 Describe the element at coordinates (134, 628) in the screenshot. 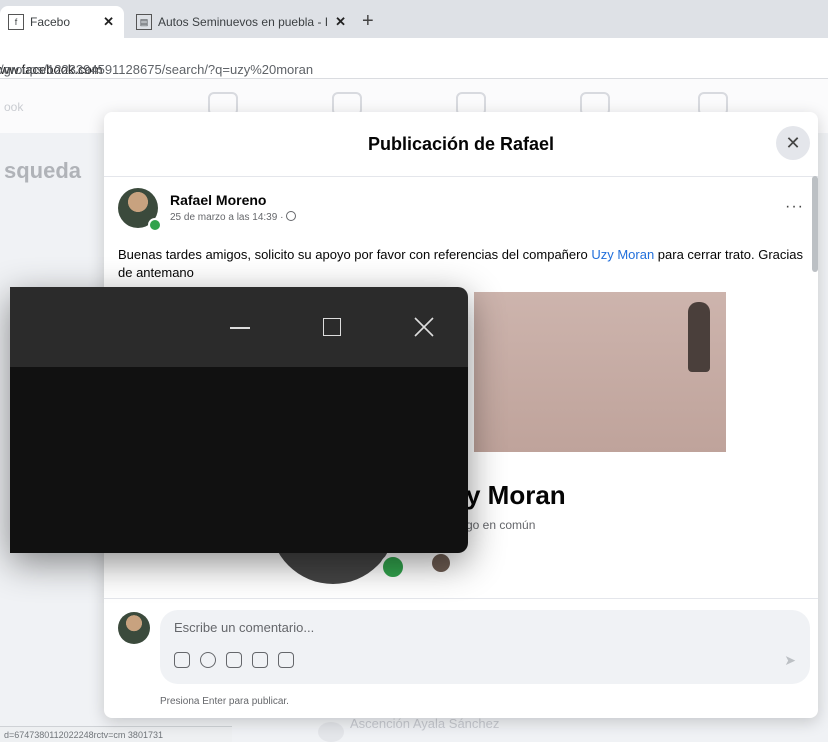

I see `commenter-avatar` at that location.